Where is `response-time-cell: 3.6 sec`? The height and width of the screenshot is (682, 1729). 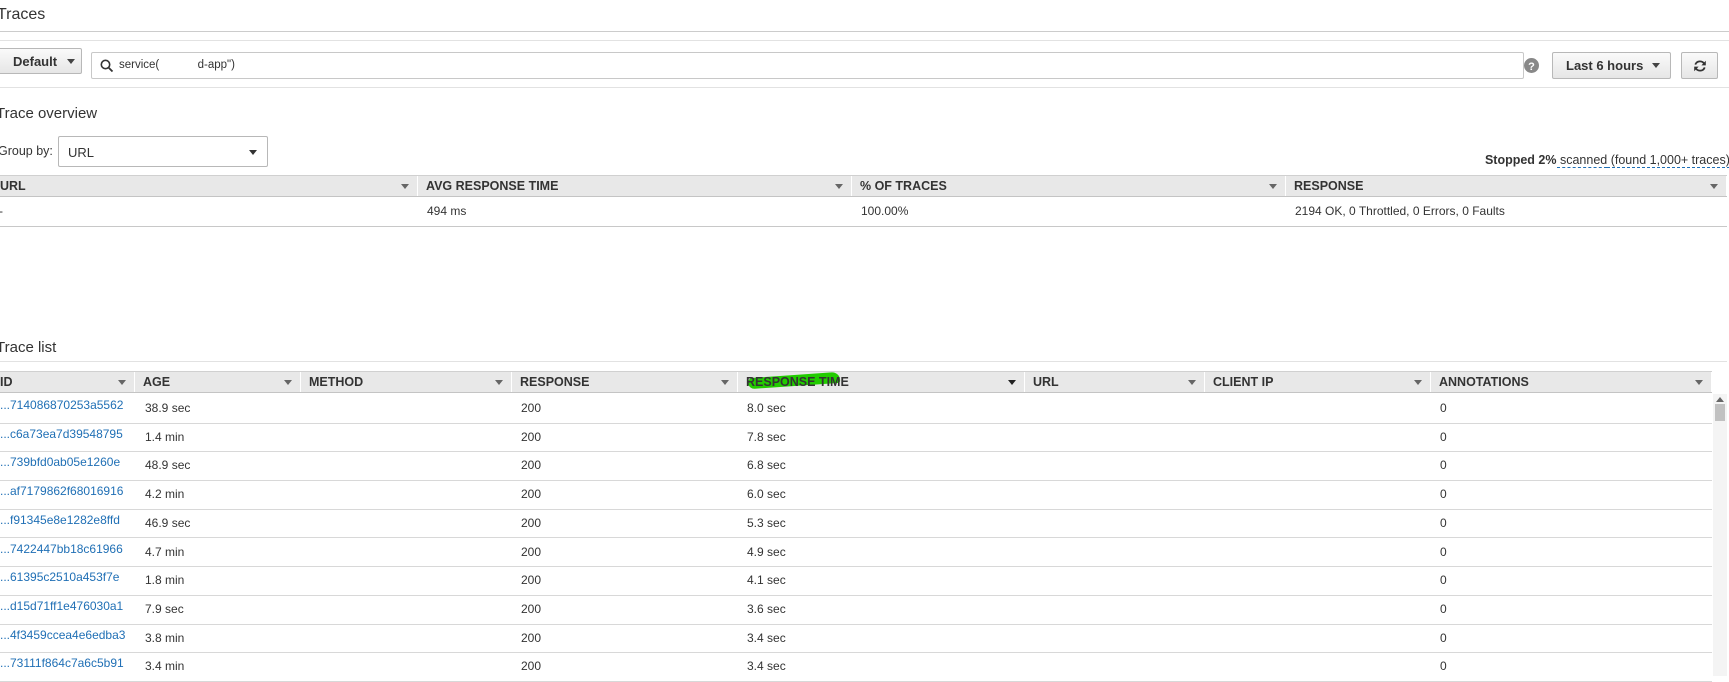
response-time-cell: 3.6 sec is located at coordinates (766, 608).